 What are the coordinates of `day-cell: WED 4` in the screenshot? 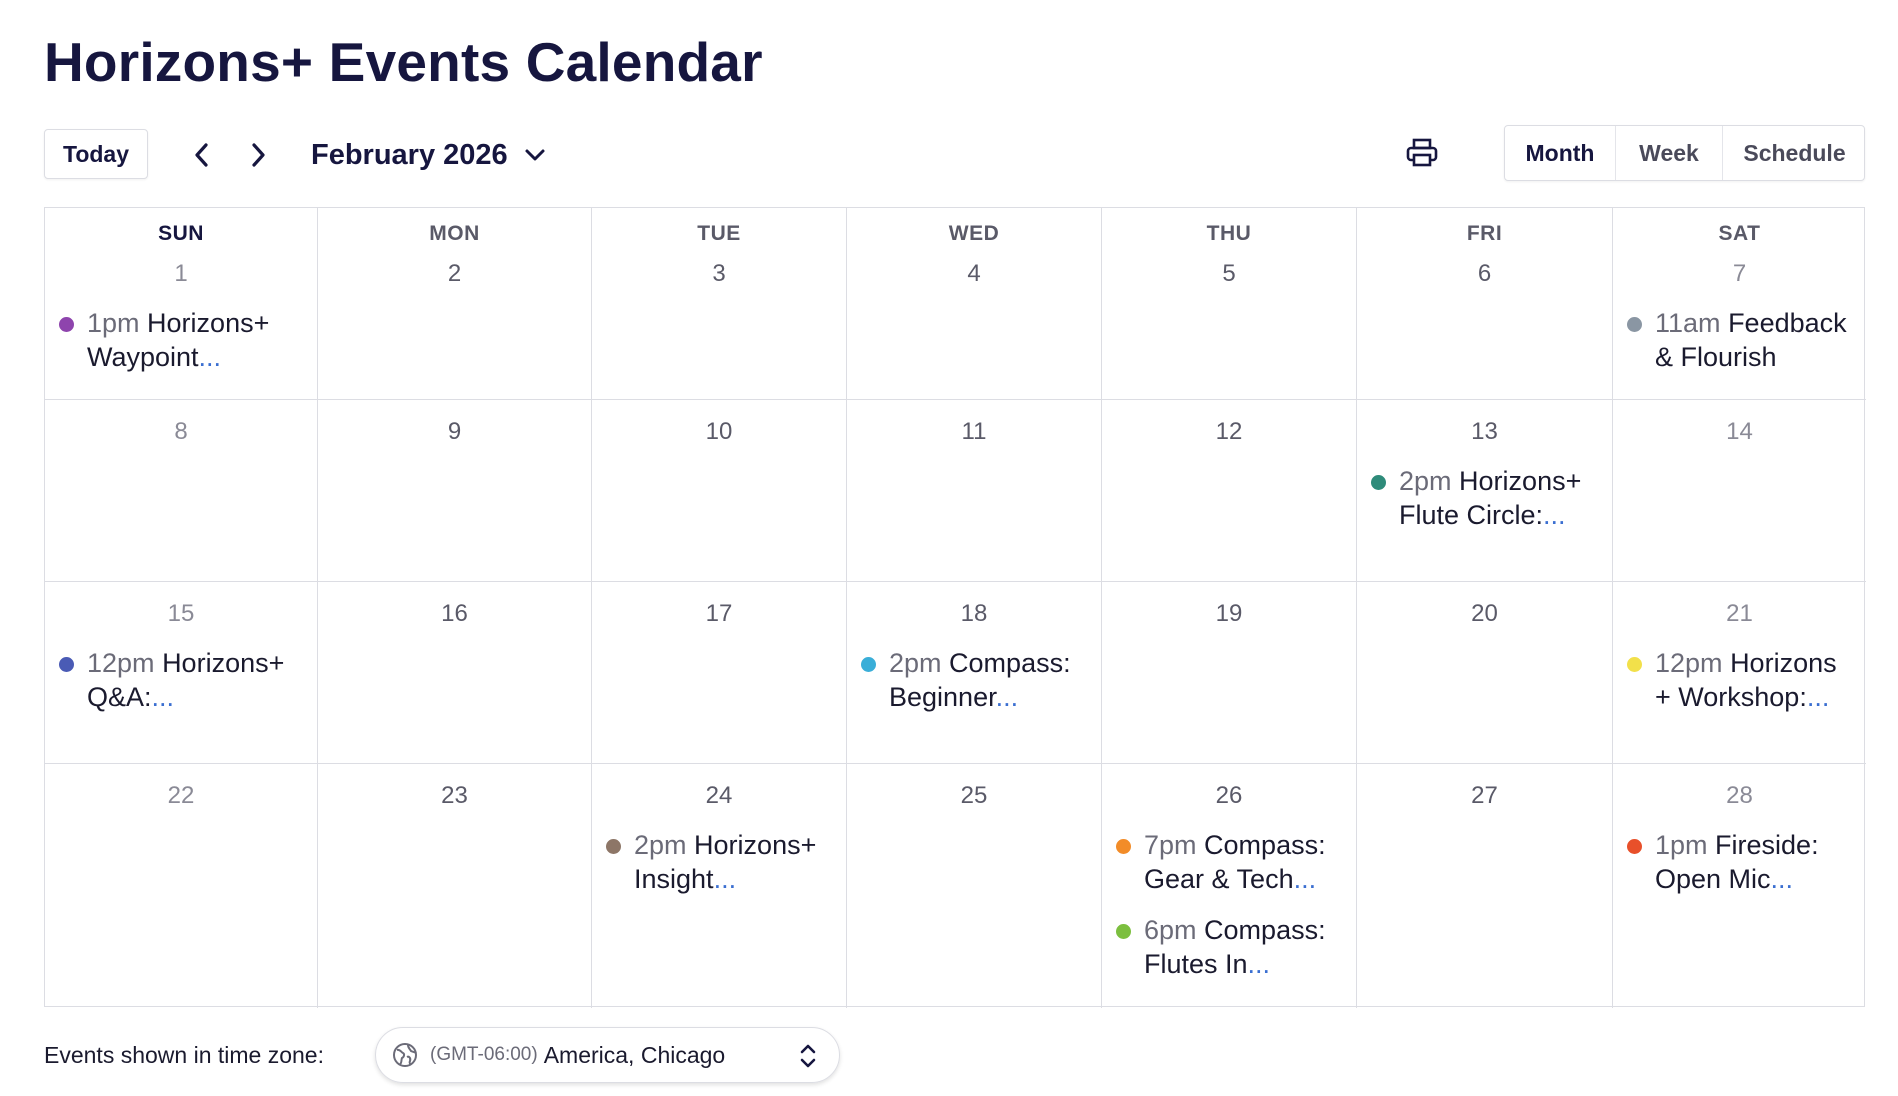 It's located at (974, 304).